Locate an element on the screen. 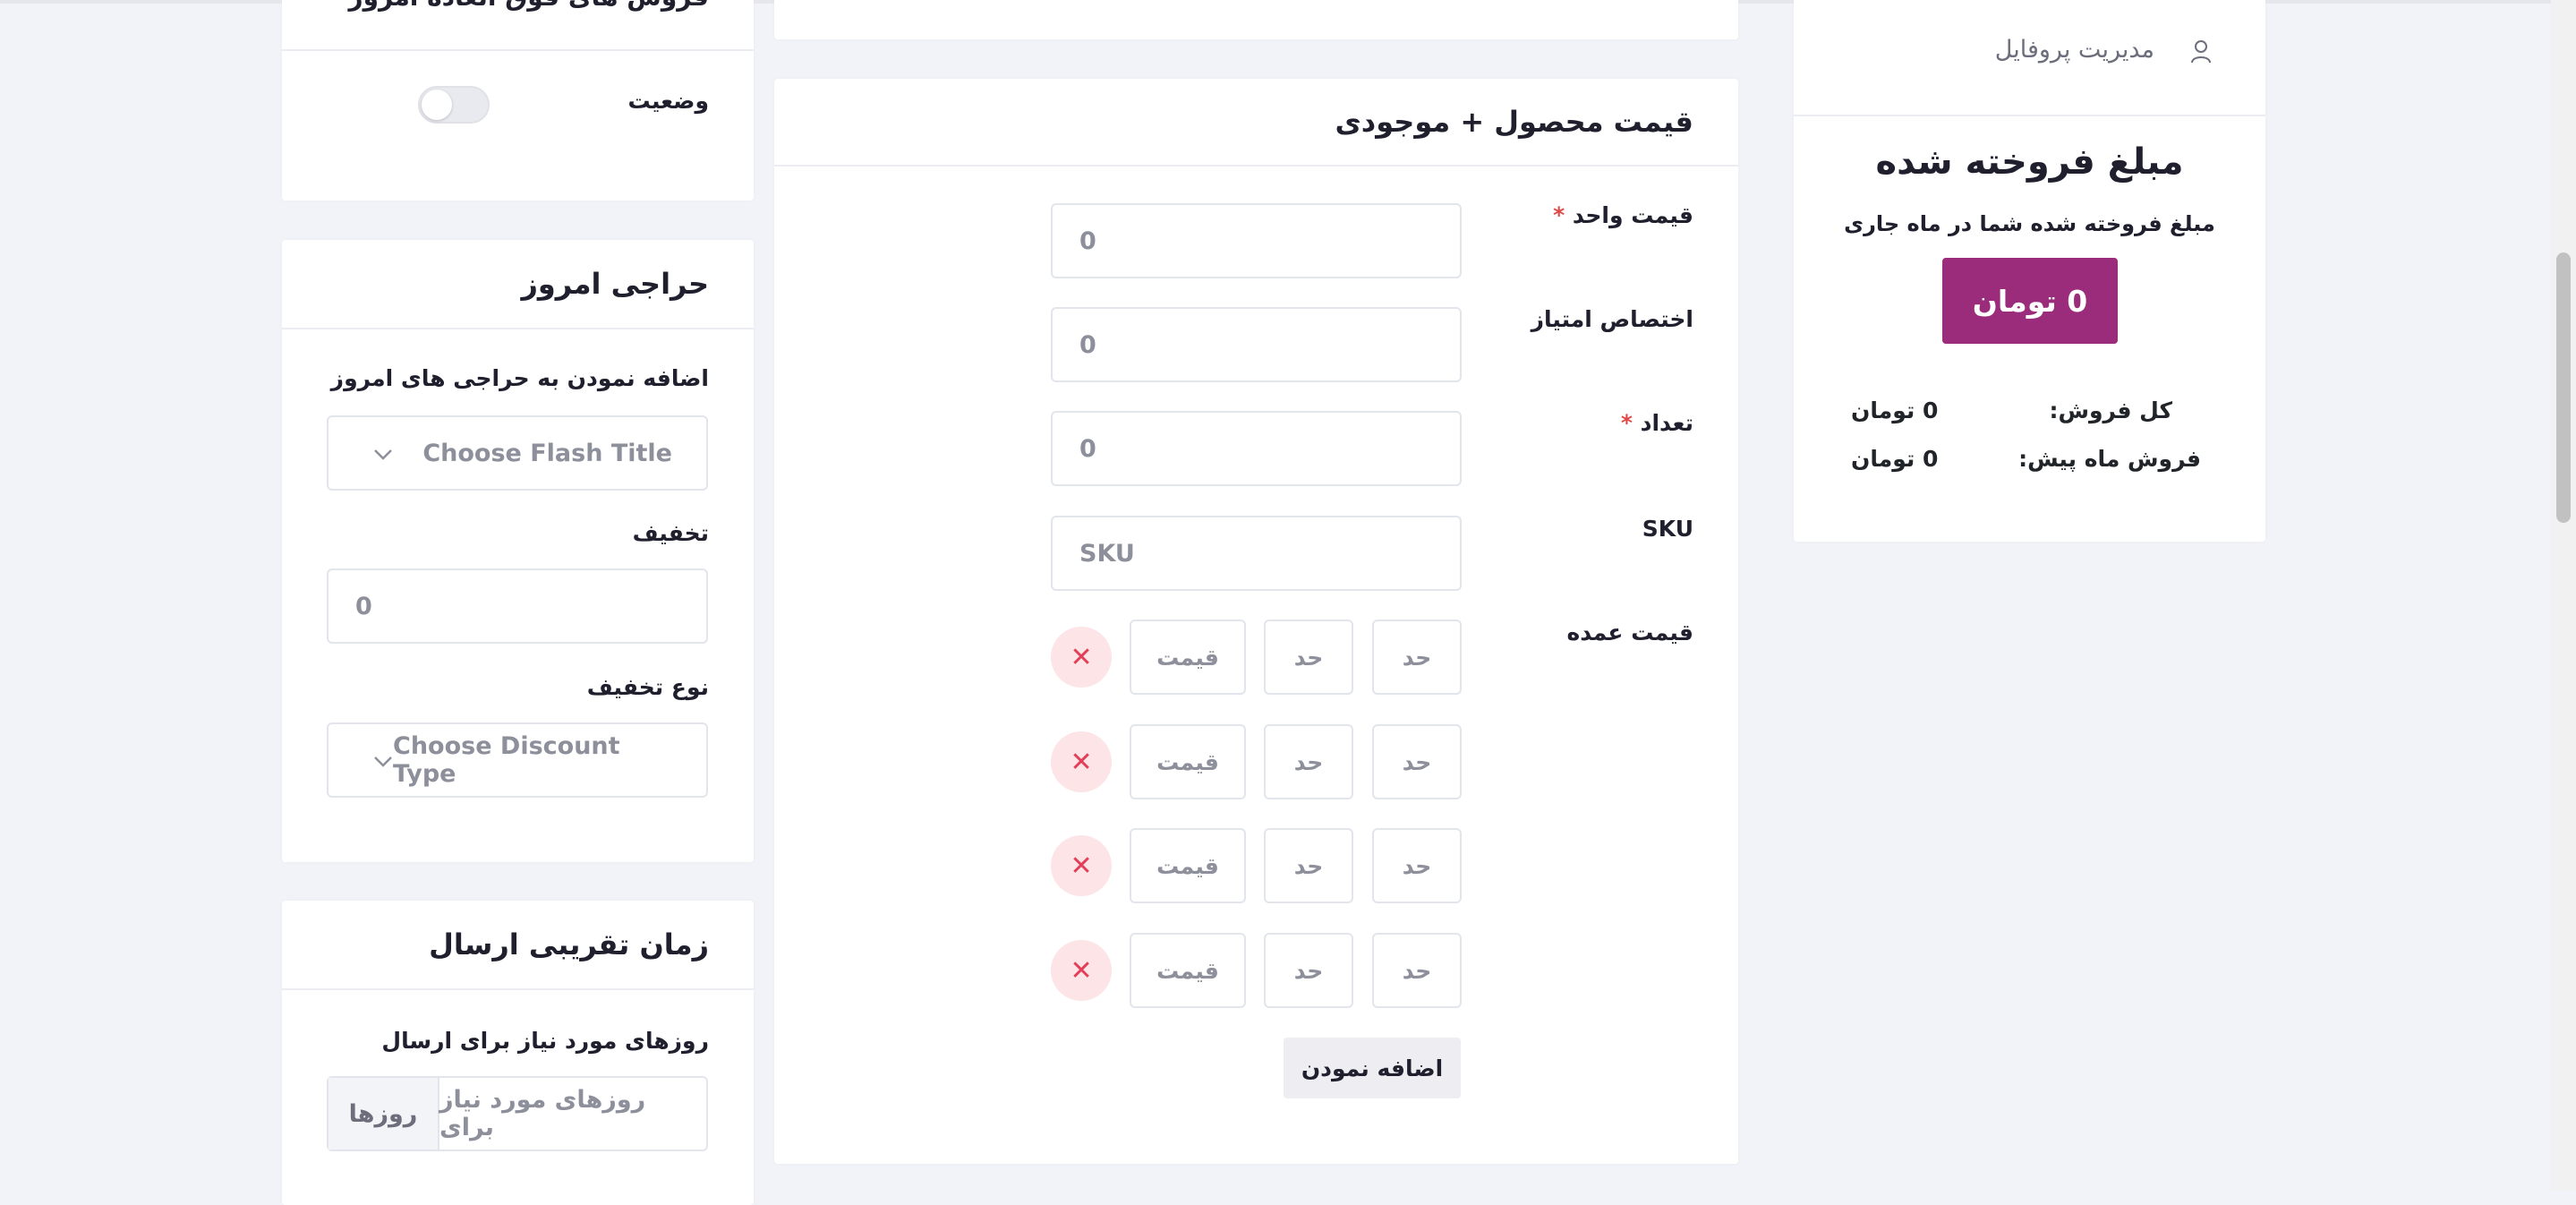 This screenshot has width=2576, height=1205. profile-label: مدیریت پروفایل is located at coordinates (2074, 50).